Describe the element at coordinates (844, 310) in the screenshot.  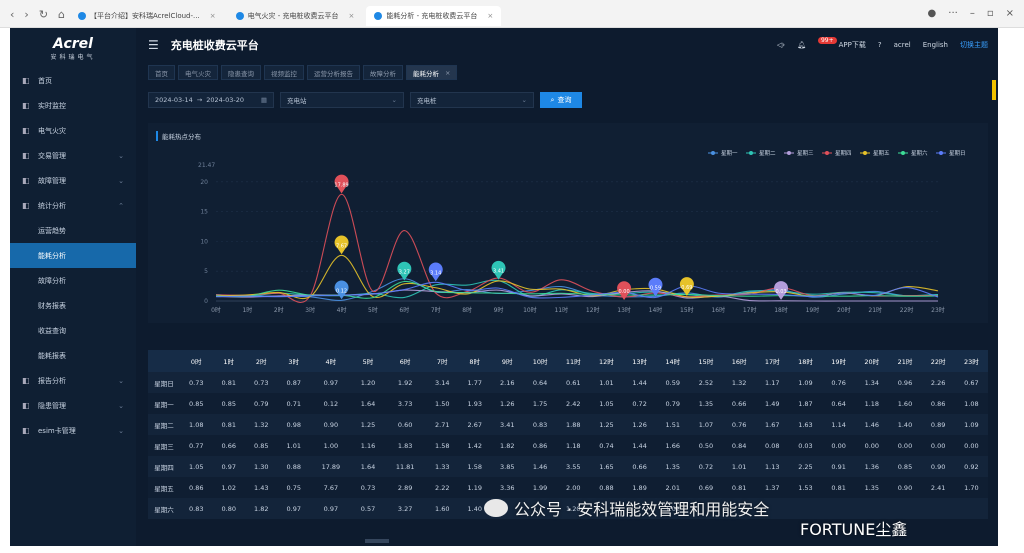
I see `x-tick-label: 20时` at that location.